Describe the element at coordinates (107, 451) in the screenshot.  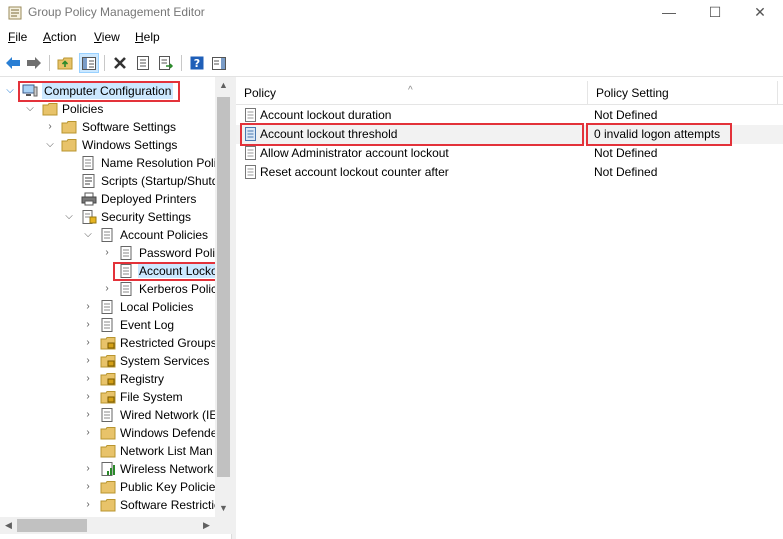
I see `tree-item-network-list-manager: Network List Man` at that location.